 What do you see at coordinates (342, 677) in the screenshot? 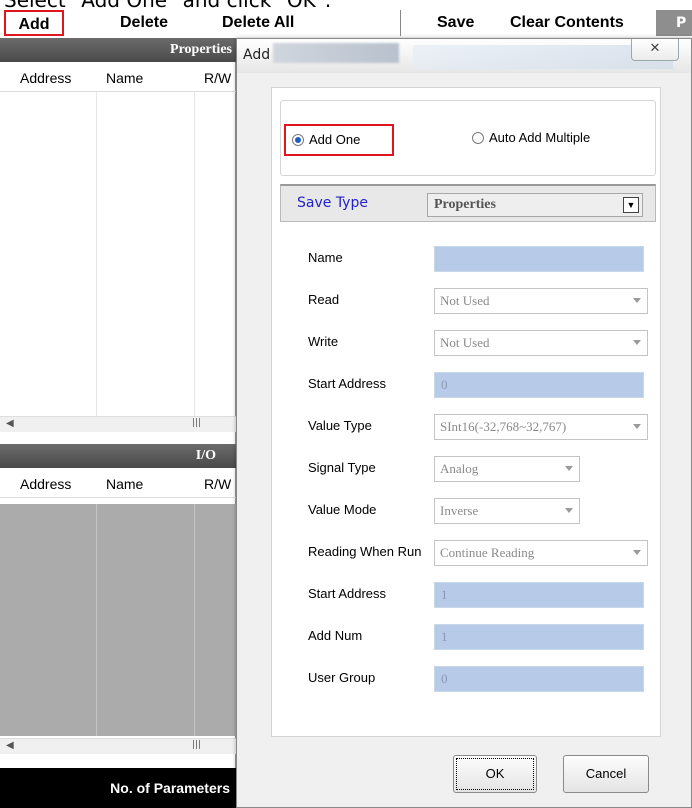
I see `user-group-label: User Group` at bounding box center [342, 677].